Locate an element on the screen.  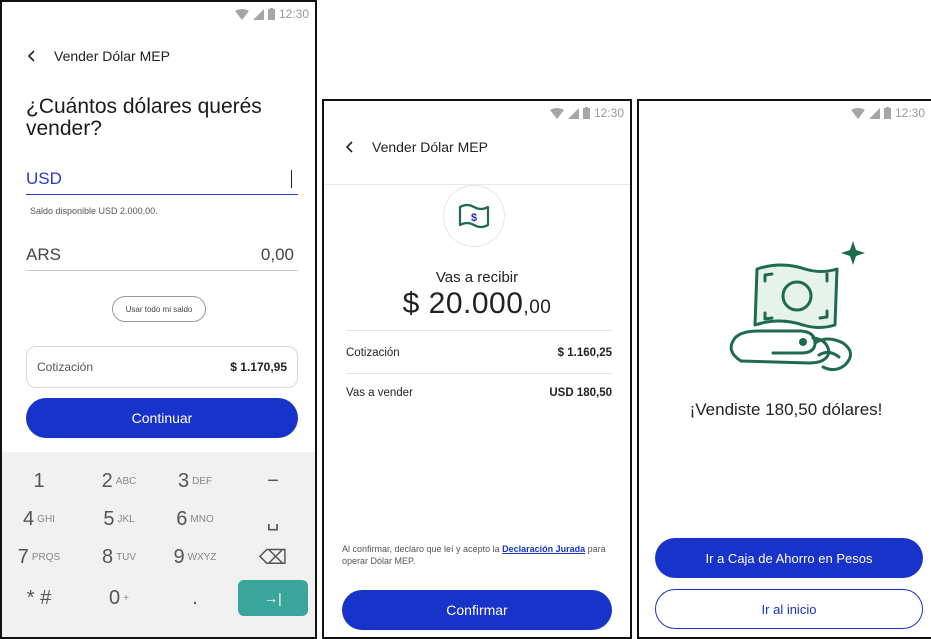
sworn-declaration-link: Declaración Jurada is located at coordinates (543, 549).